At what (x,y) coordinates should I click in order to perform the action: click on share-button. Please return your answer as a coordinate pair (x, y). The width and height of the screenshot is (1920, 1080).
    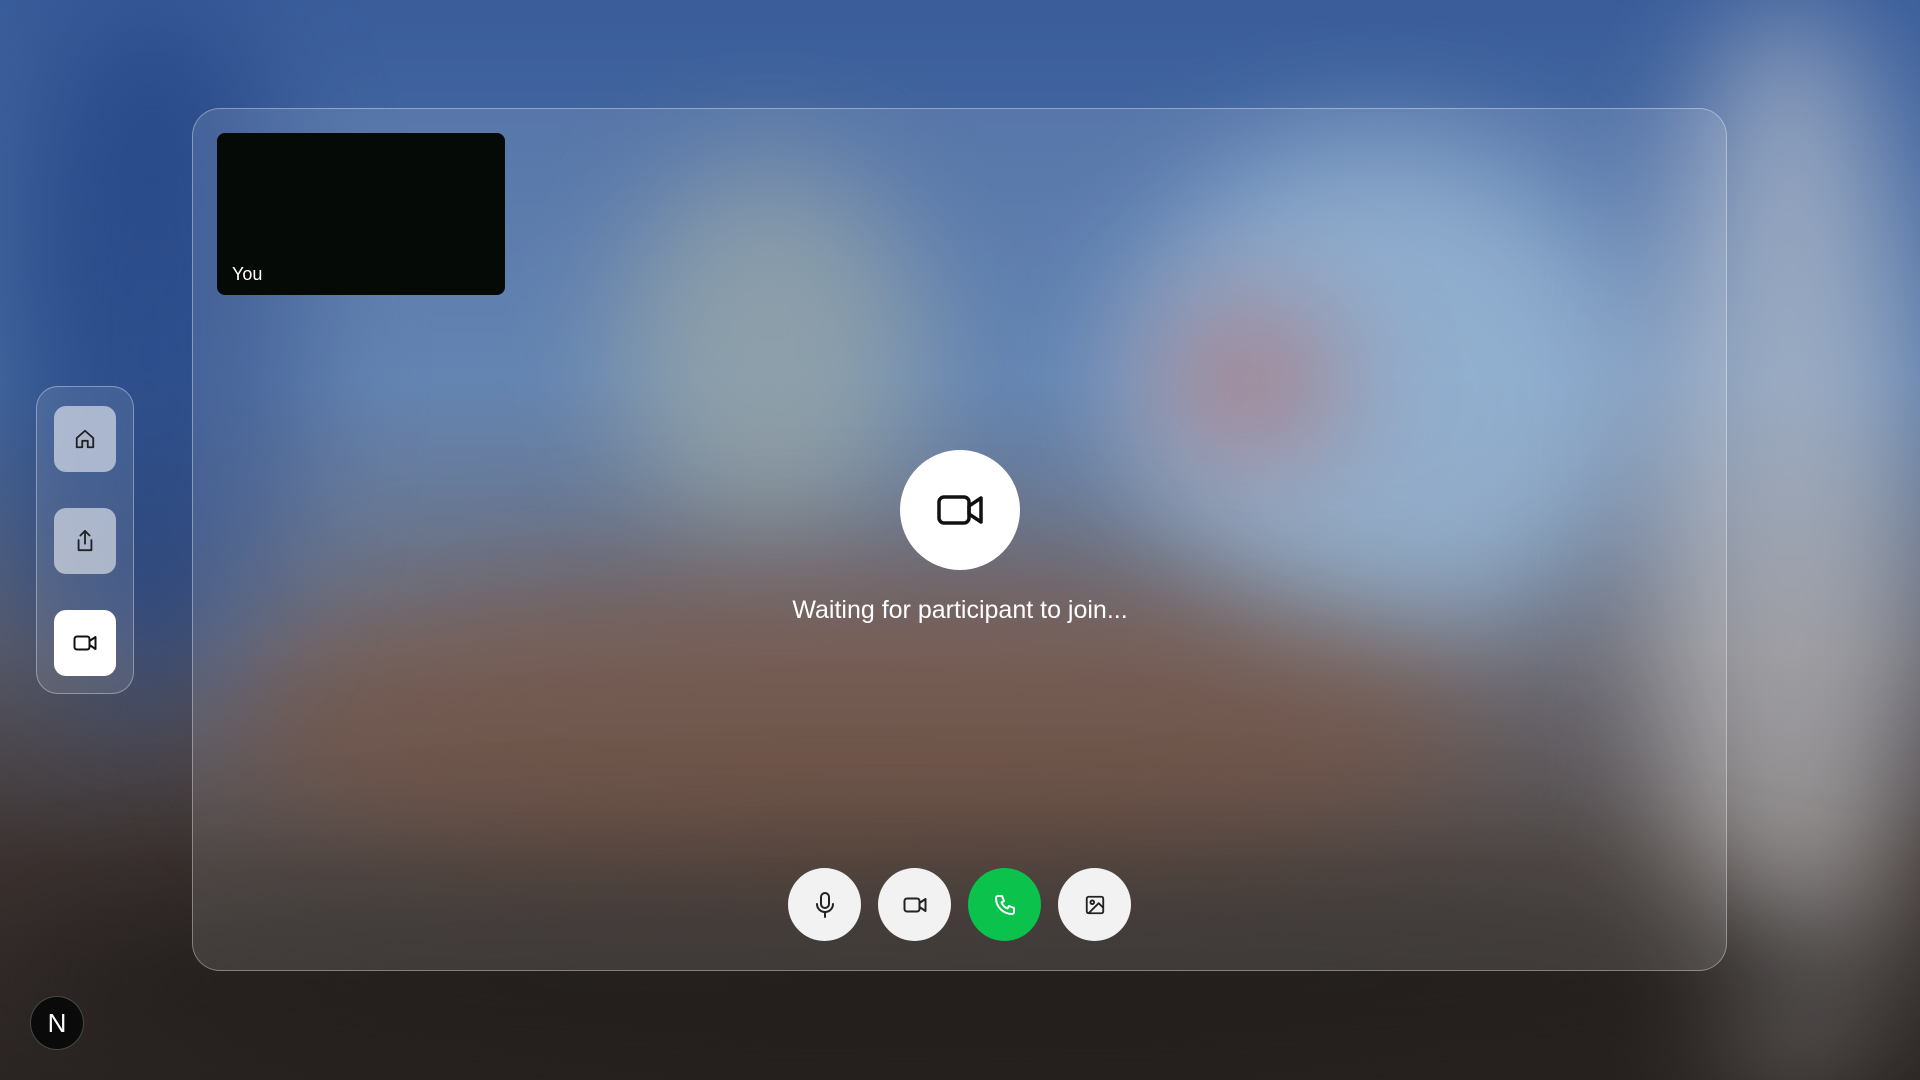
    Looking at the image, I should click on (85, 541).